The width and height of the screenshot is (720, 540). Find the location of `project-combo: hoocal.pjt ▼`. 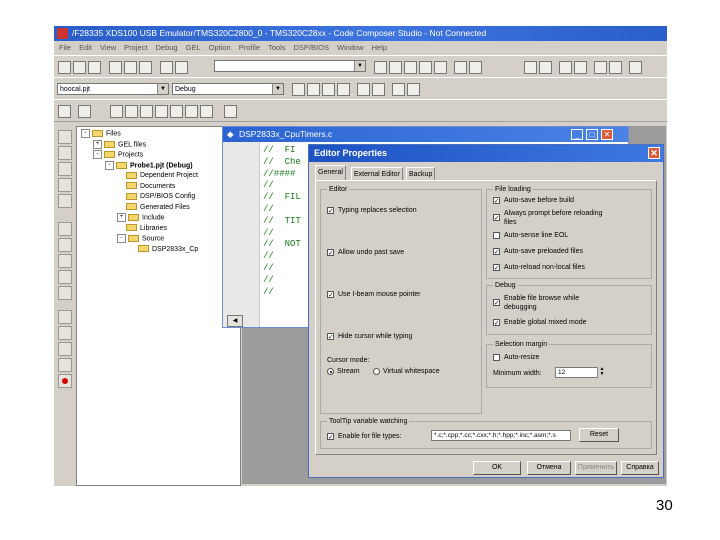

project-combo: hoocal.pjt ▼ is located at coordinates (113, 89).